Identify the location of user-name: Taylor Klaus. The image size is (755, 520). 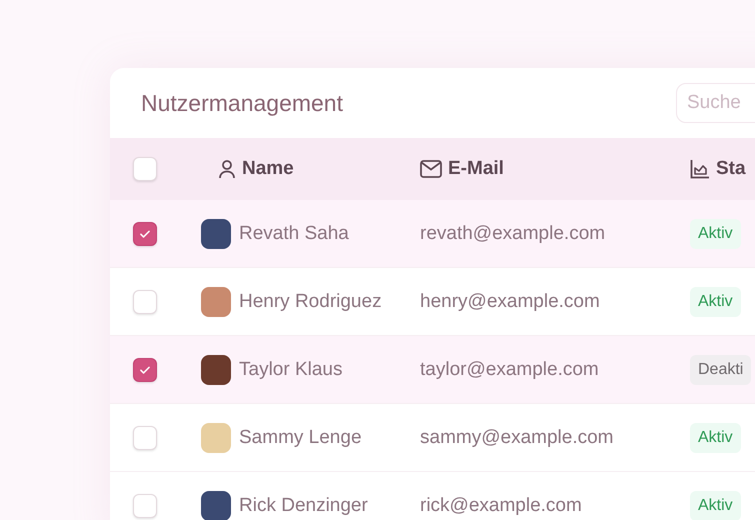
(290, 369).